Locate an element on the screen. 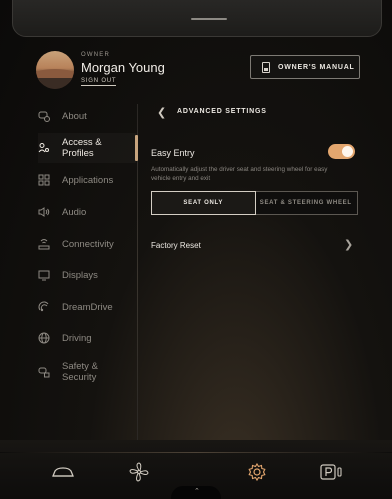  avatar is located at coordinates (55, 70).